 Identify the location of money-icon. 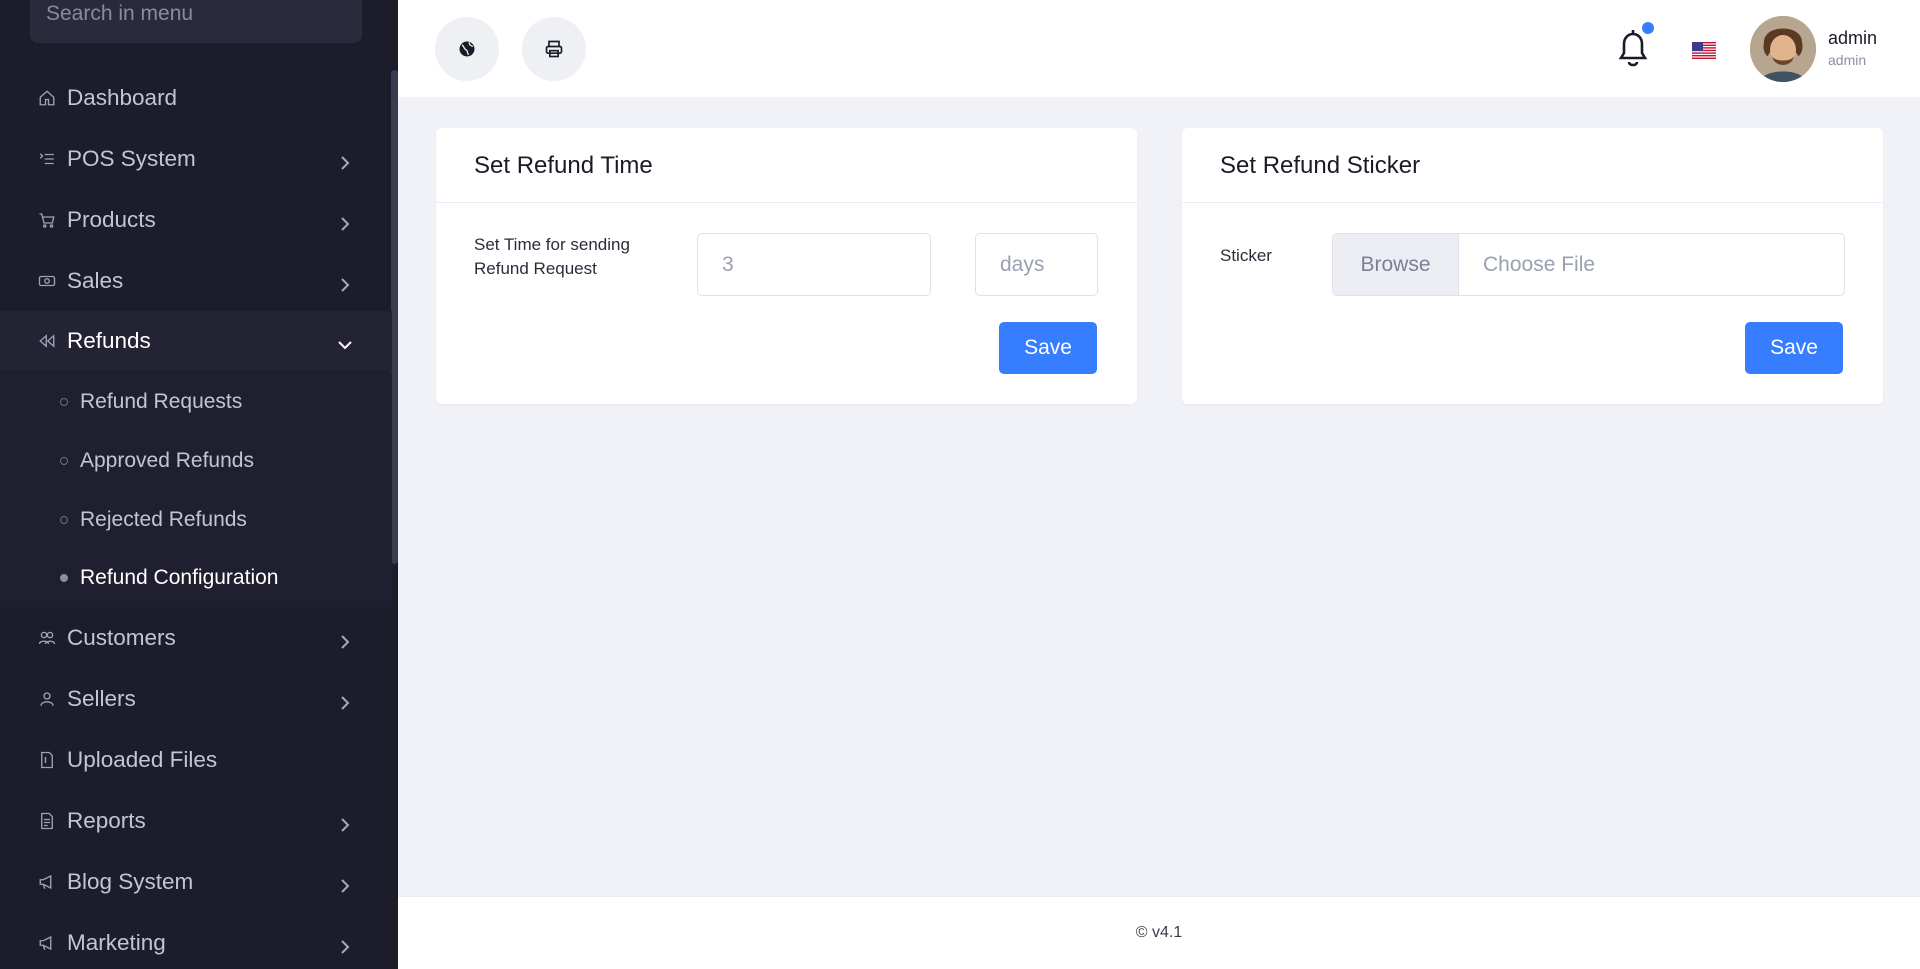
(47, 281).